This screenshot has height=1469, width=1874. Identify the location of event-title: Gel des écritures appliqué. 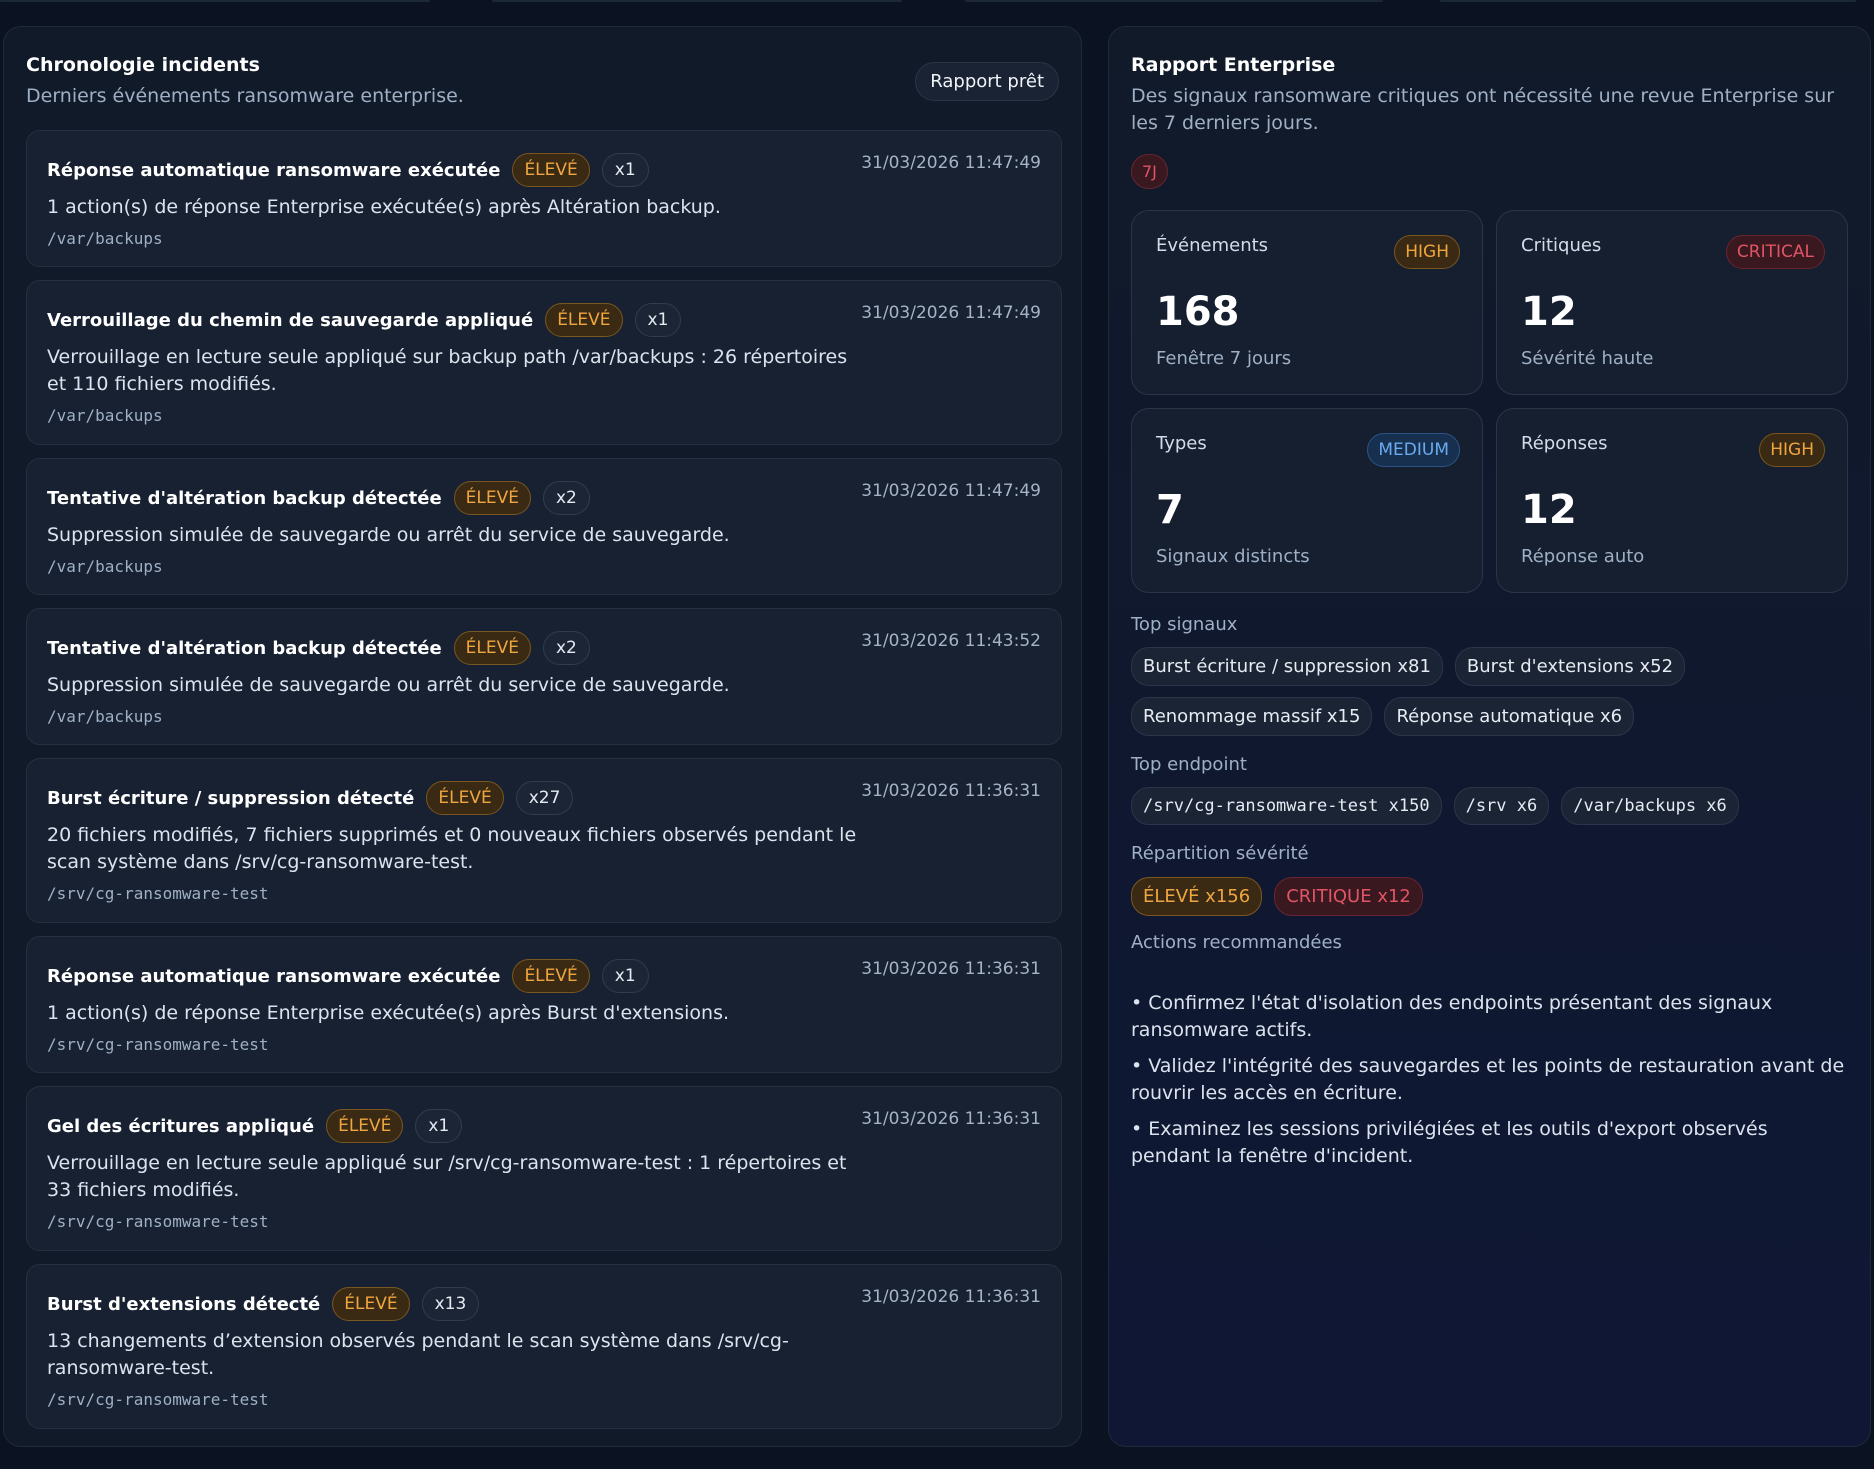
(181, 1126).